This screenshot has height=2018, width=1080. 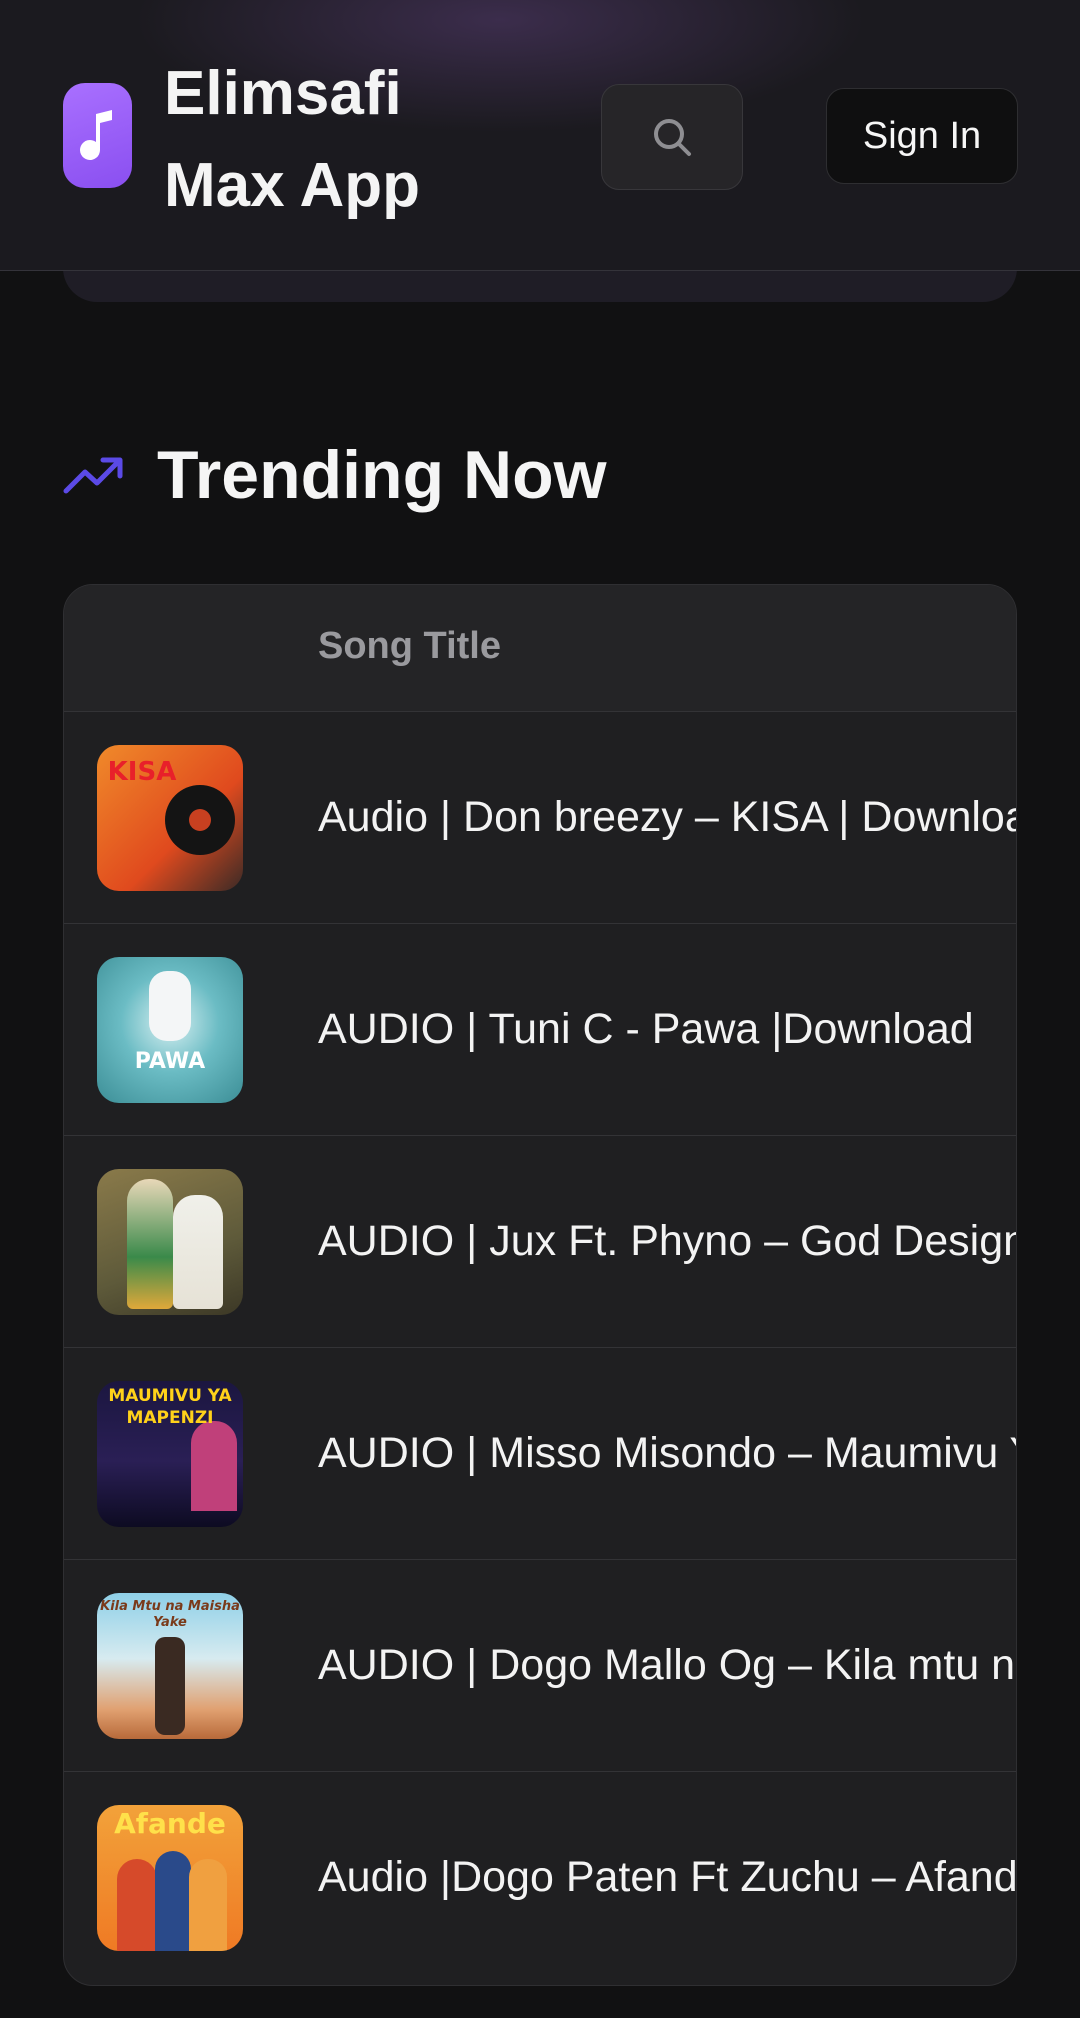 I want to click on cover-text: Kila Mtu na Maisha Yake, so click(x=170, y=1614).